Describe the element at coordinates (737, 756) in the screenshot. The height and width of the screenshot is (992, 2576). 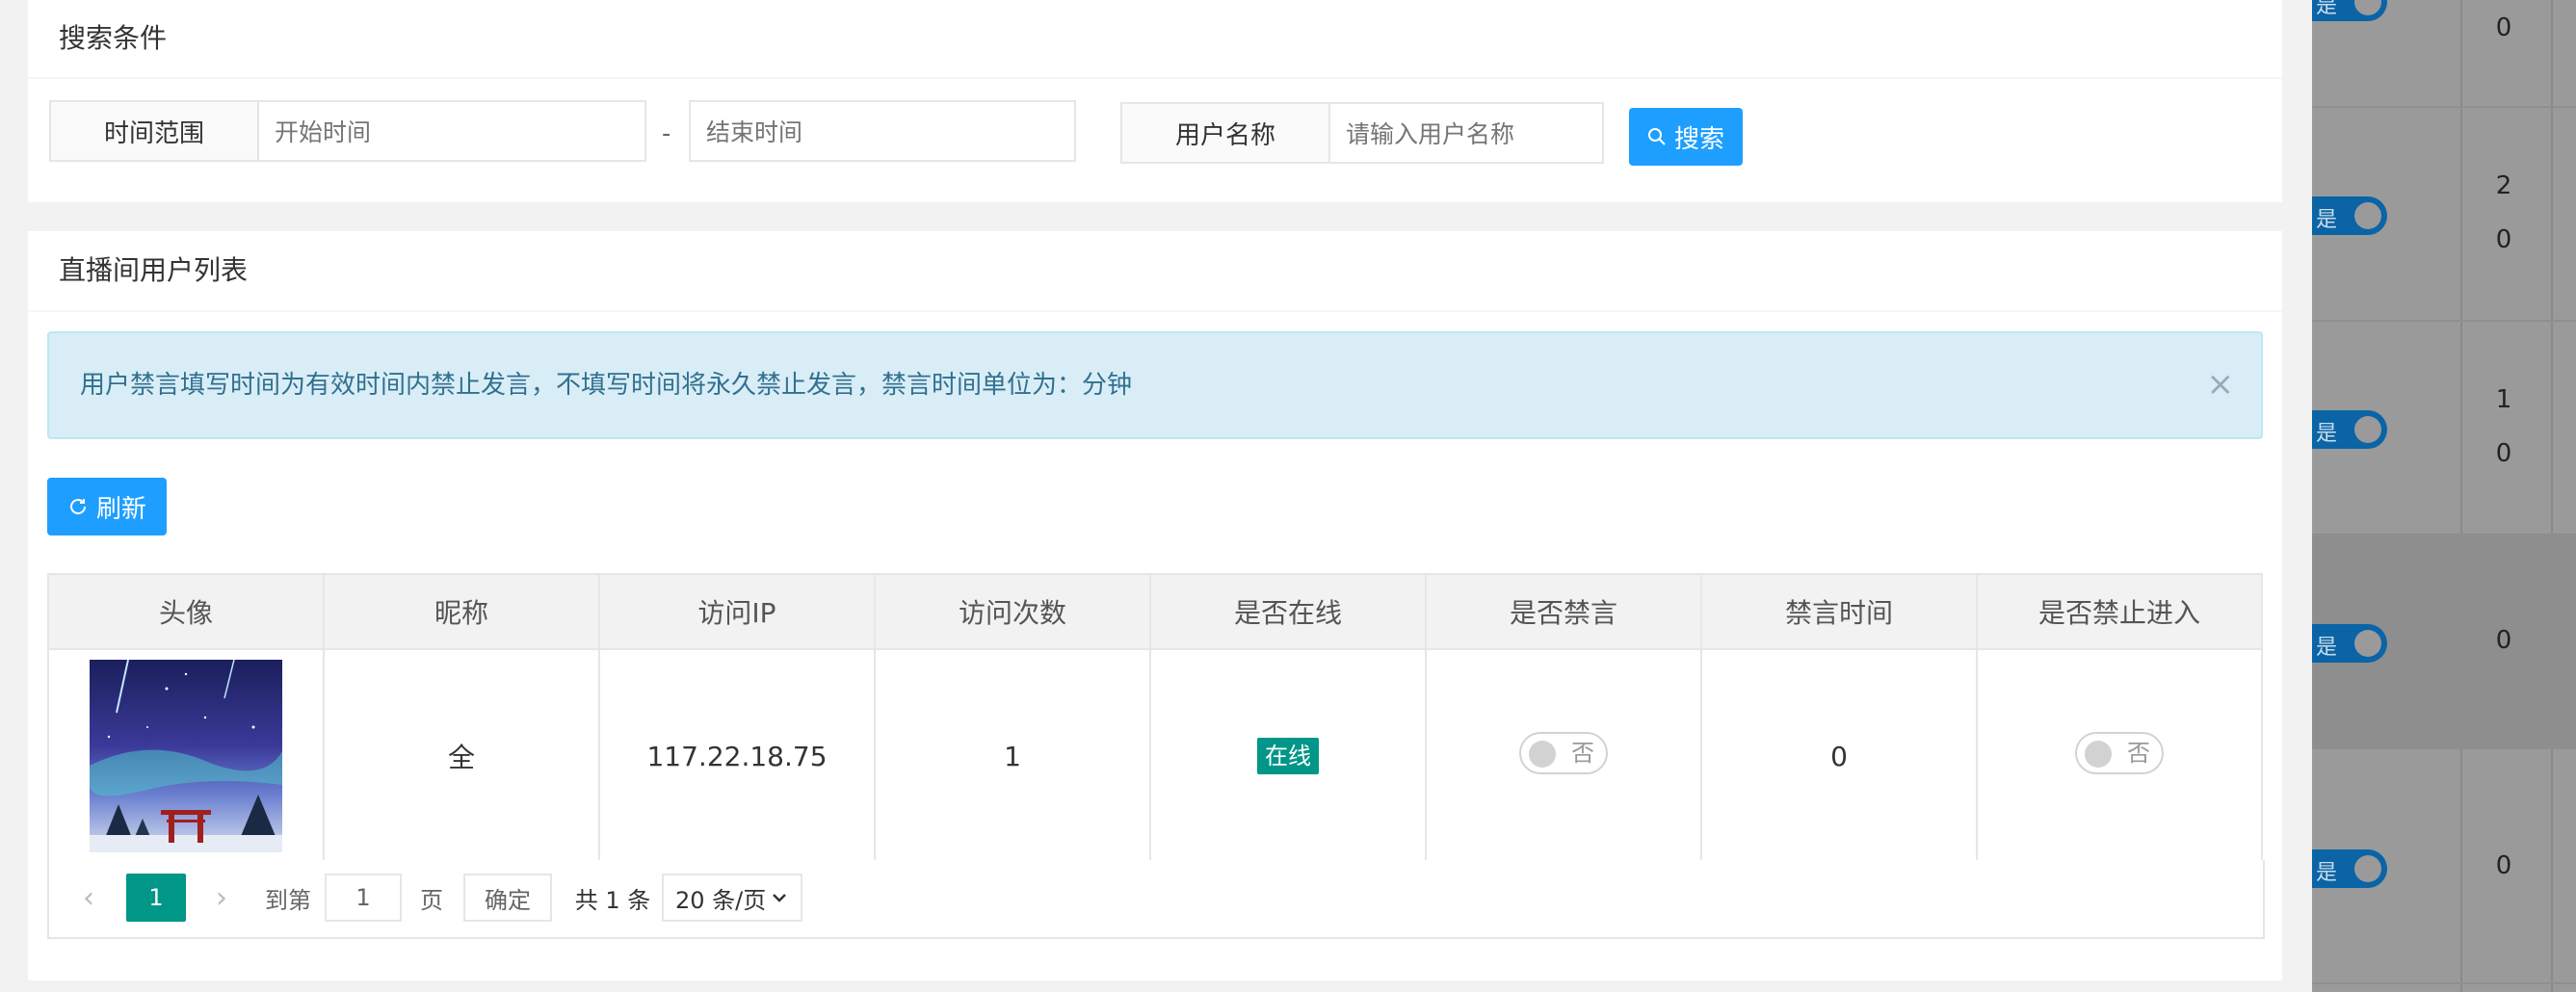
I see `ip-cell: 117.22.18.75` at that location.